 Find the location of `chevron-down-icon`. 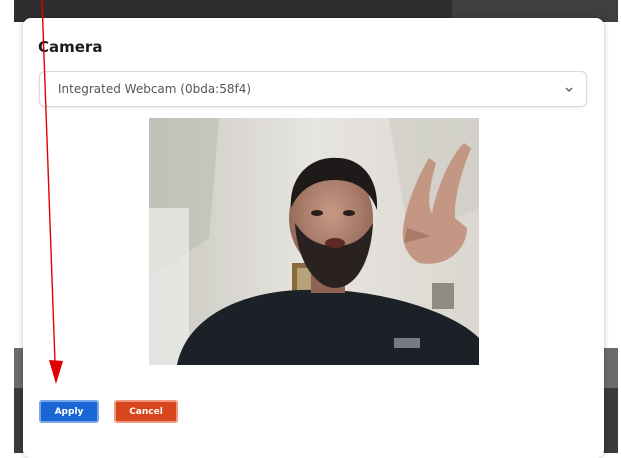

chevron-down-icon is located at coordinates (569, 89).